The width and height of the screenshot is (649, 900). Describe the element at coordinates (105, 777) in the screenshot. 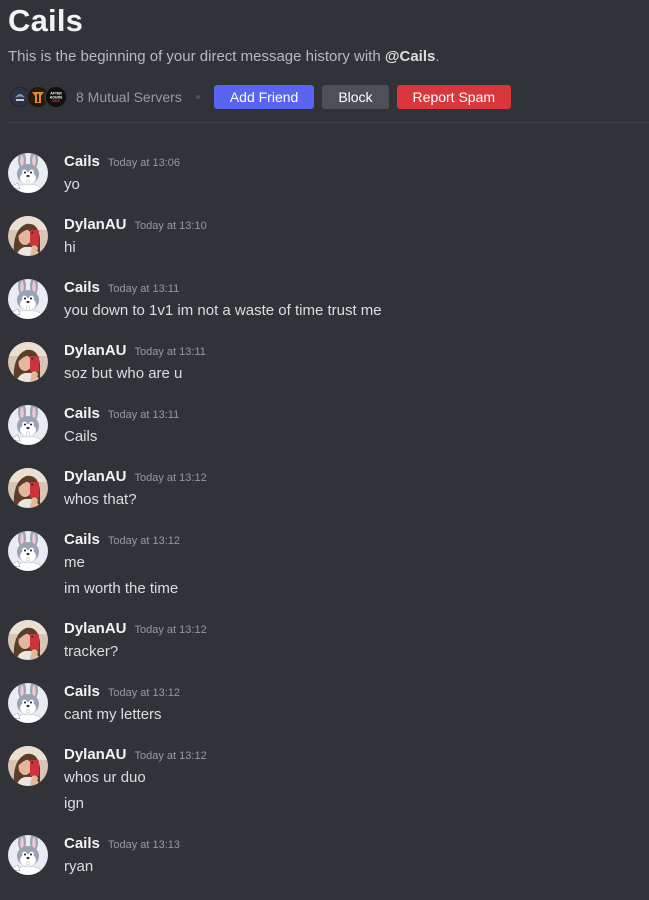

I see `message-text: whos ur duo` at that location.